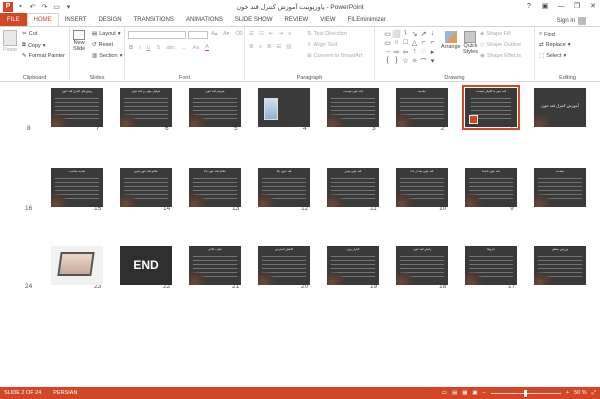 The image size is (600, 399). What do you see at coordinates (106, 34) in the screenshot?
I see `layout-button: ▤ Layout ▾` at bounding box center [106, 34].